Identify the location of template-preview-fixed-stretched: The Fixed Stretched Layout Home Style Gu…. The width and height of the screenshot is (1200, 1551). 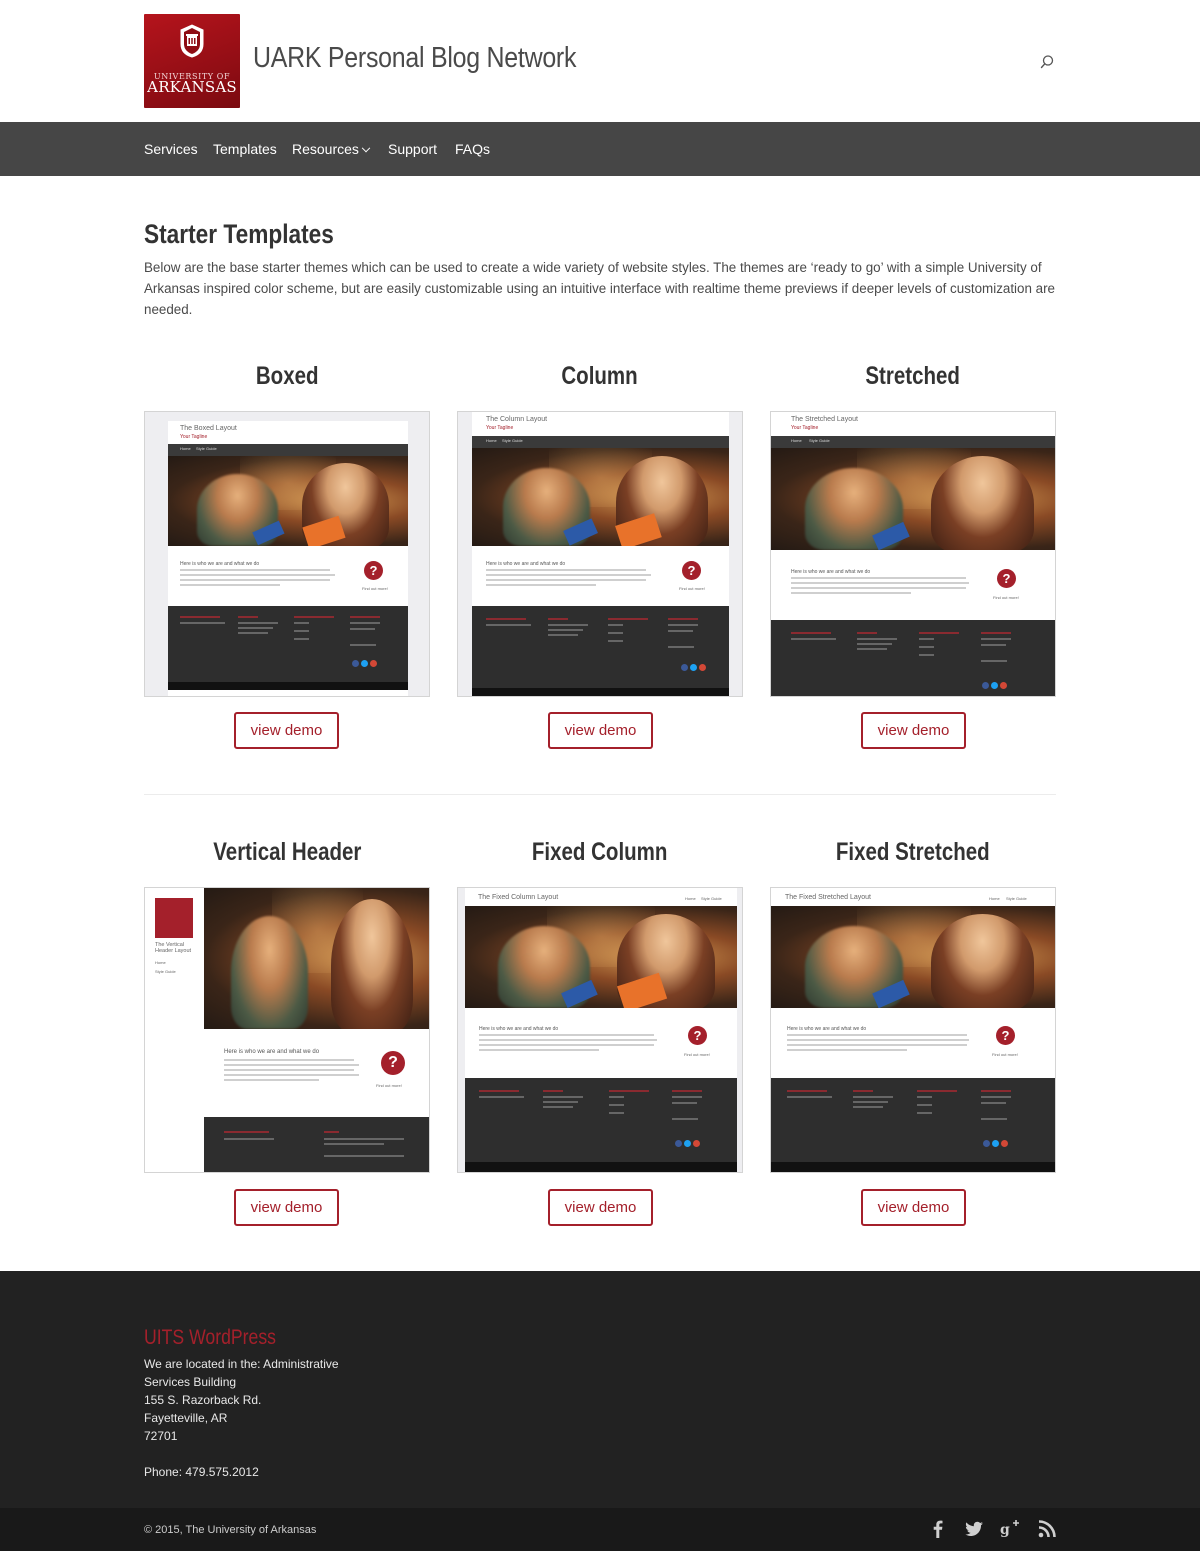
(913, 1030).